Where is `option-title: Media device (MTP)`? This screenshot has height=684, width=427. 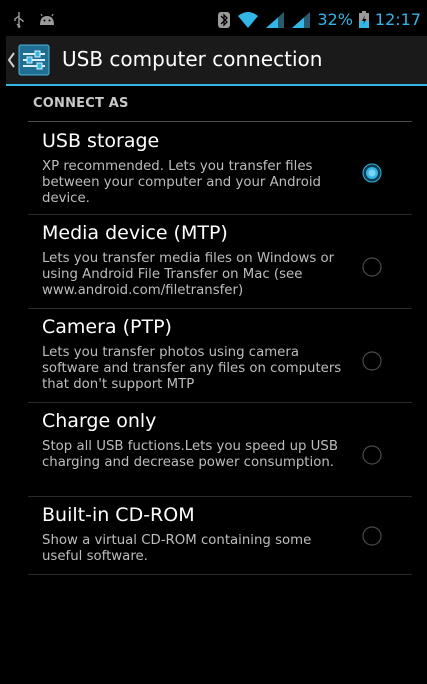
option-title: Media device (MTP) is located at coordinates (135, 233).